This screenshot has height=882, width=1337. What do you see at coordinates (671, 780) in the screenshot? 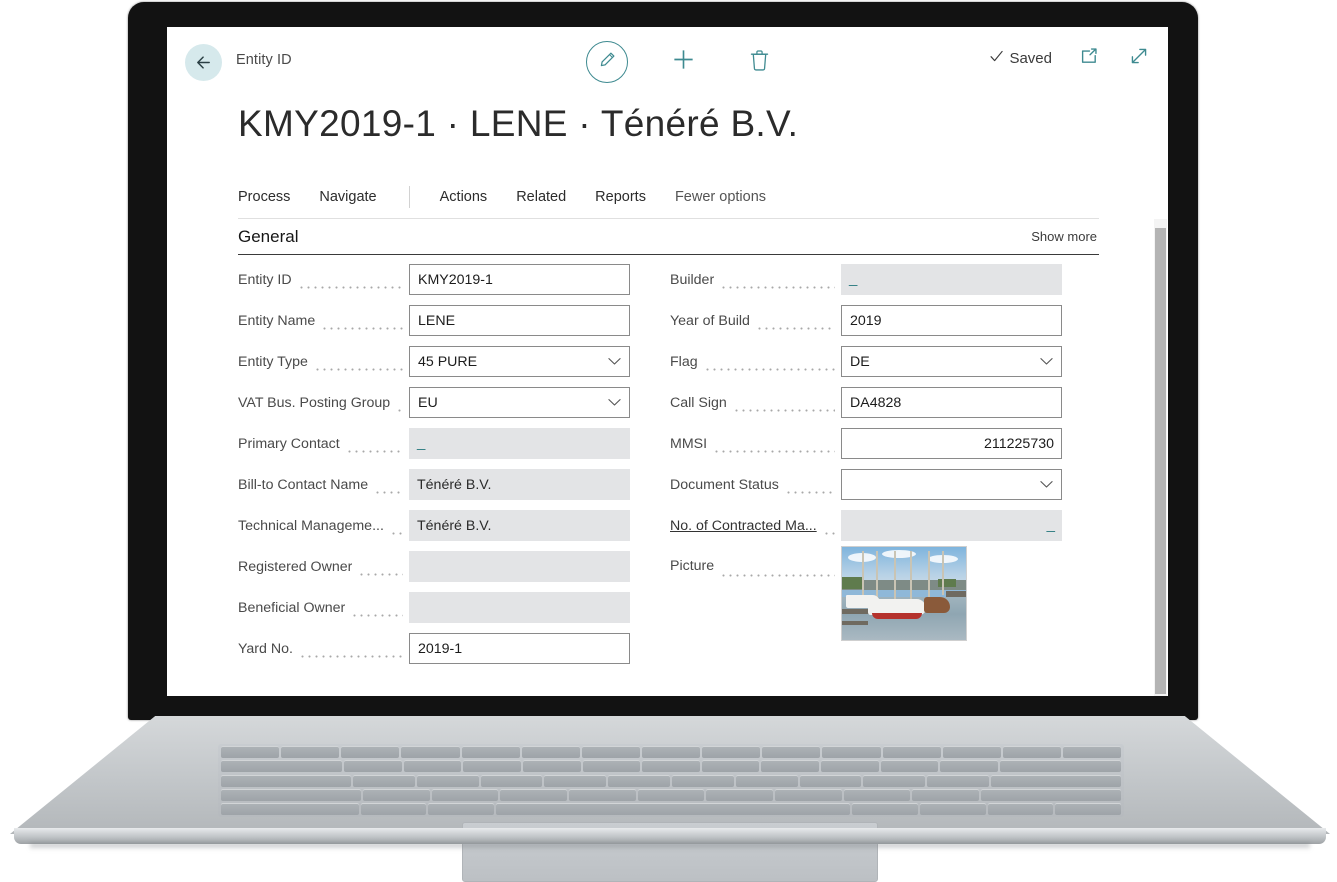
I see `laptop-keyboard` at bounding box center [671, 780].